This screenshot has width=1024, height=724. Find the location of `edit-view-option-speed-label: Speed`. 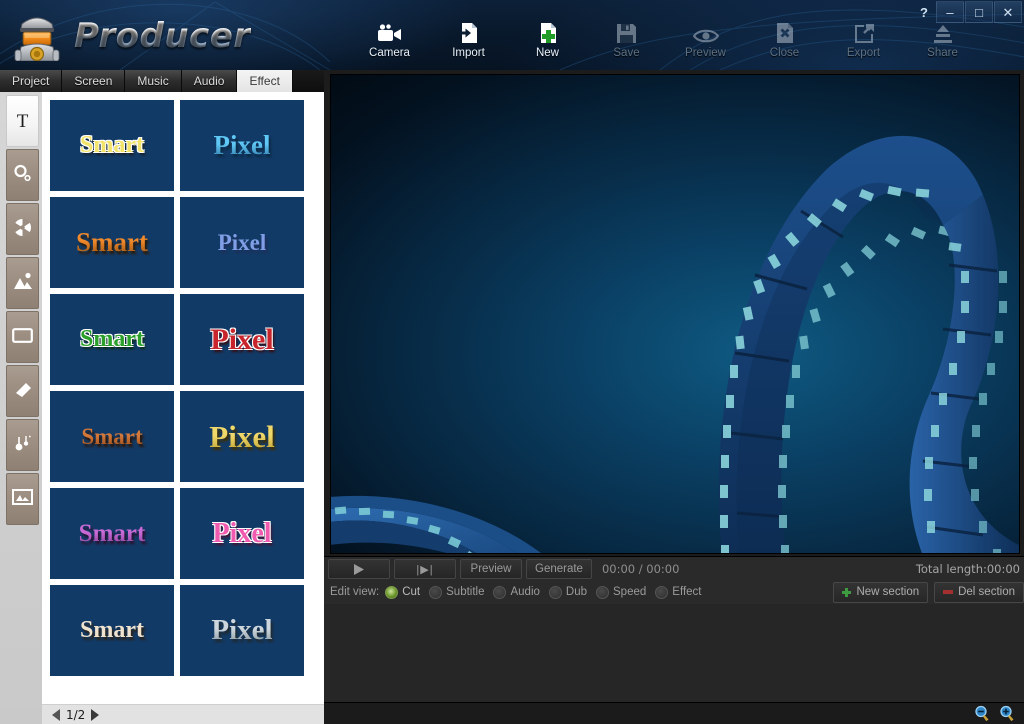

edit-view-option-speed-label: Speed is located at coordinates (630, 592).